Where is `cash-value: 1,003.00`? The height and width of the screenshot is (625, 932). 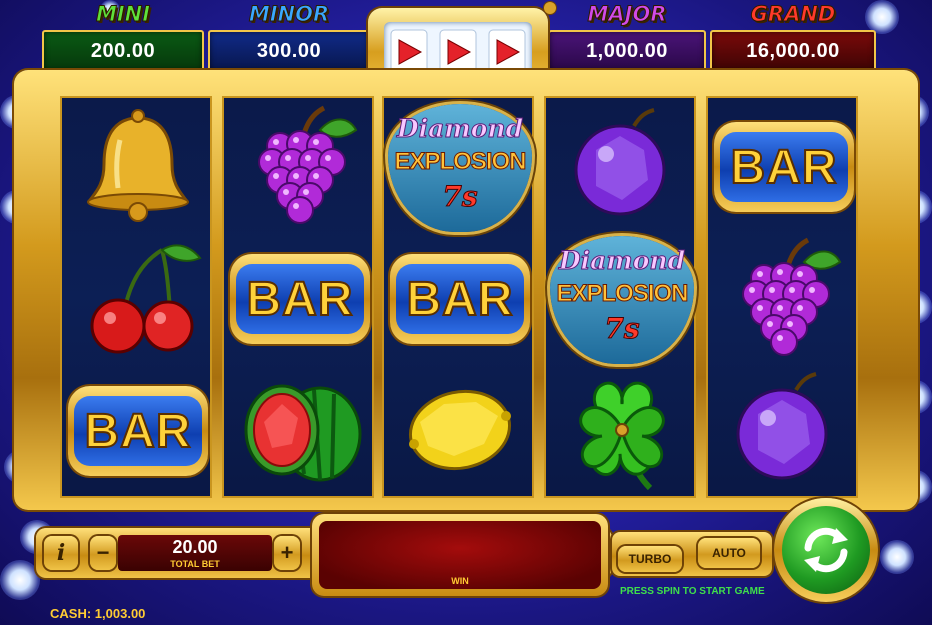
cash-value: 1,003.00 is located at coordinates (120, 613).